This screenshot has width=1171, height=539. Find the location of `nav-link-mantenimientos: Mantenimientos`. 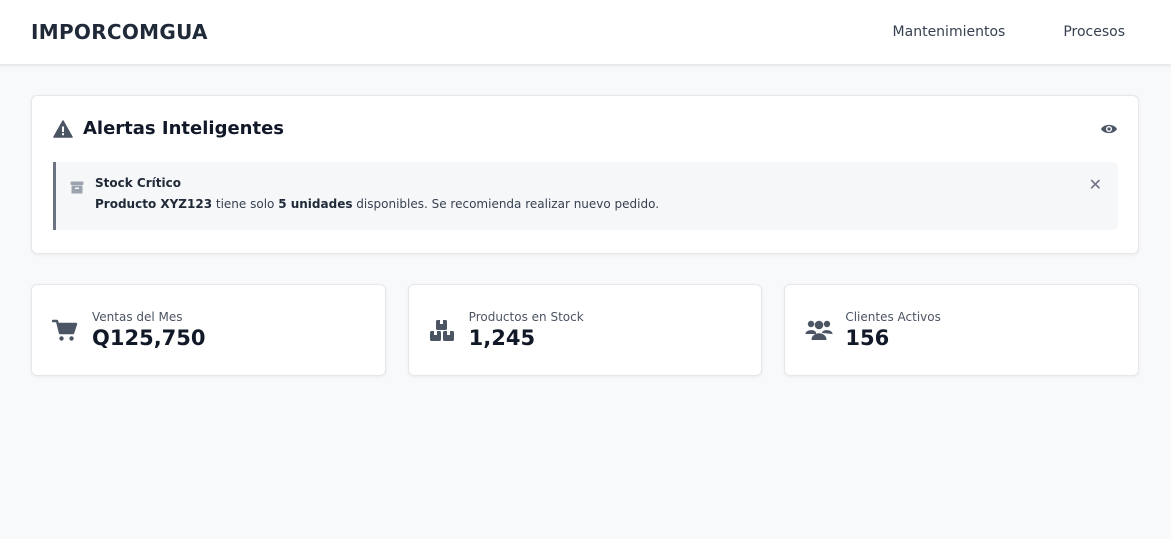

nav-link-mantenimientos: Mantenimientos is located at coordinates (949, 32).